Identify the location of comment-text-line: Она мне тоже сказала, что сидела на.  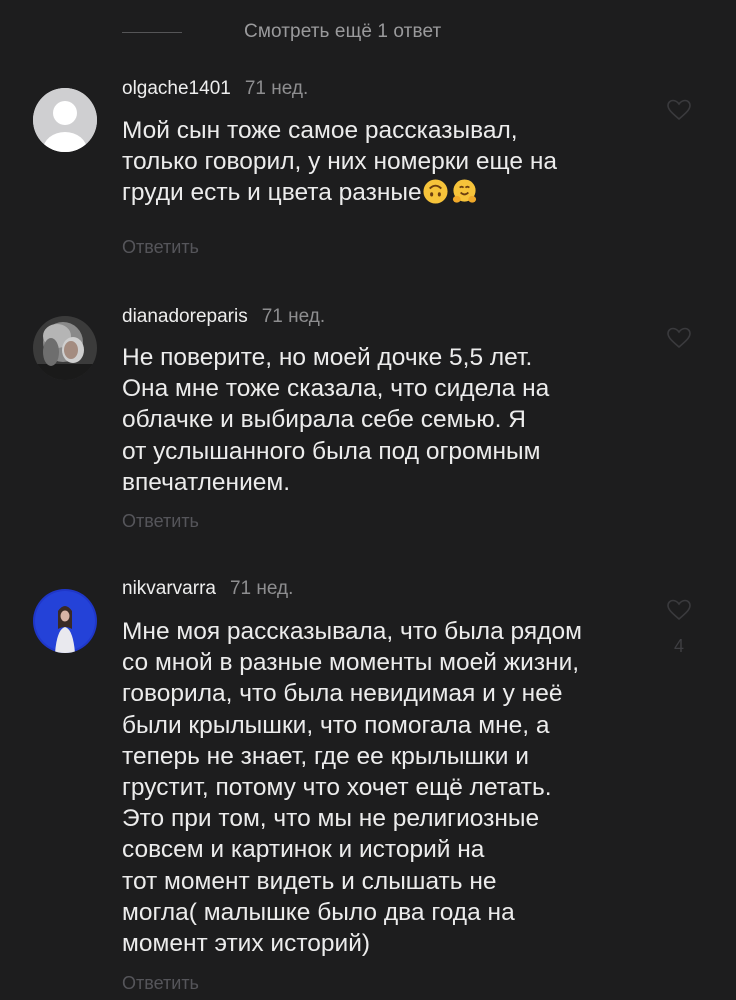
(336, 389).